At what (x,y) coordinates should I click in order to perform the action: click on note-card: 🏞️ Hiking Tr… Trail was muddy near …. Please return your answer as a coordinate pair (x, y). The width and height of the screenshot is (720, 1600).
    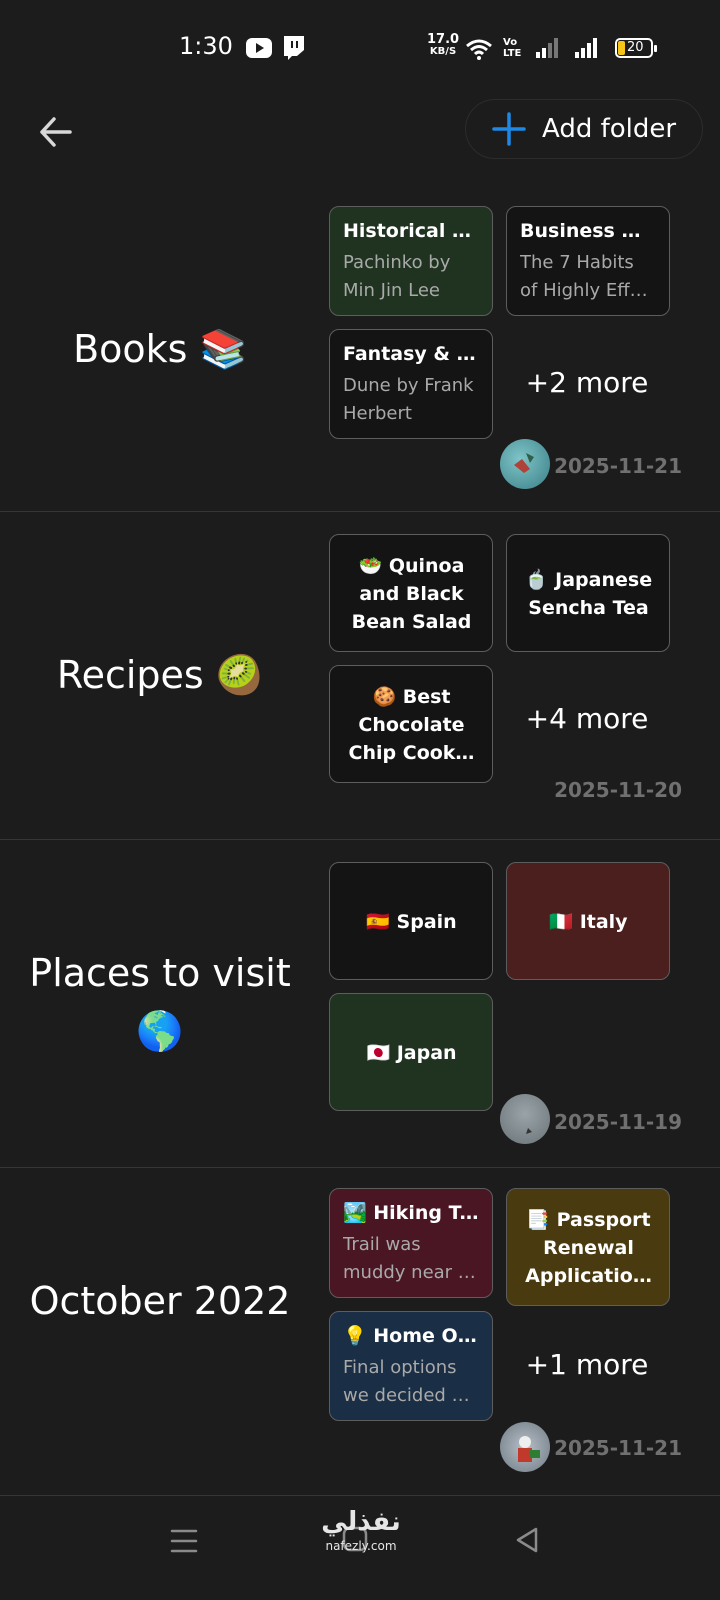
    Looking at the image, I should click on (411, 1243).